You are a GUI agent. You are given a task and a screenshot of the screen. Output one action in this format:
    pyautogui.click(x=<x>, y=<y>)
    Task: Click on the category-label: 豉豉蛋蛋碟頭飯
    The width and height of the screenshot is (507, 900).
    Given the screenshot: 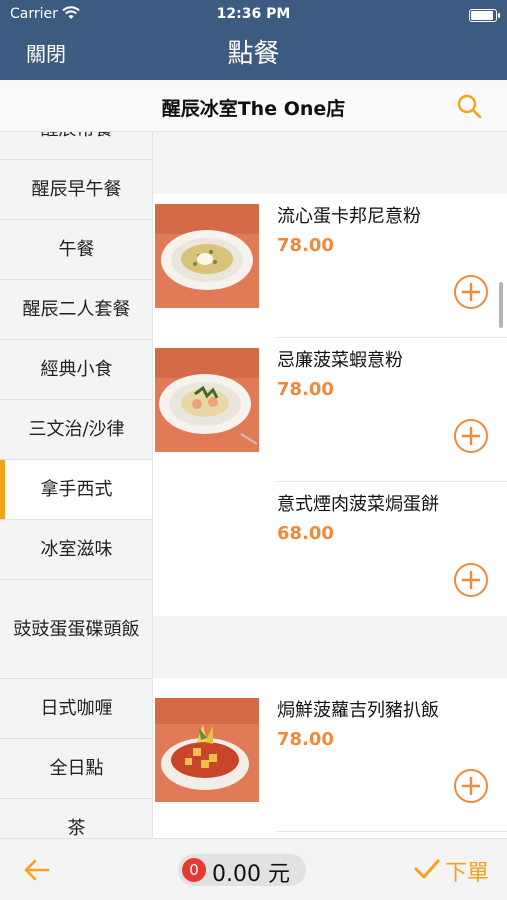 What is the action you would take?
    pyautogui.click(x=76, y=629)
    